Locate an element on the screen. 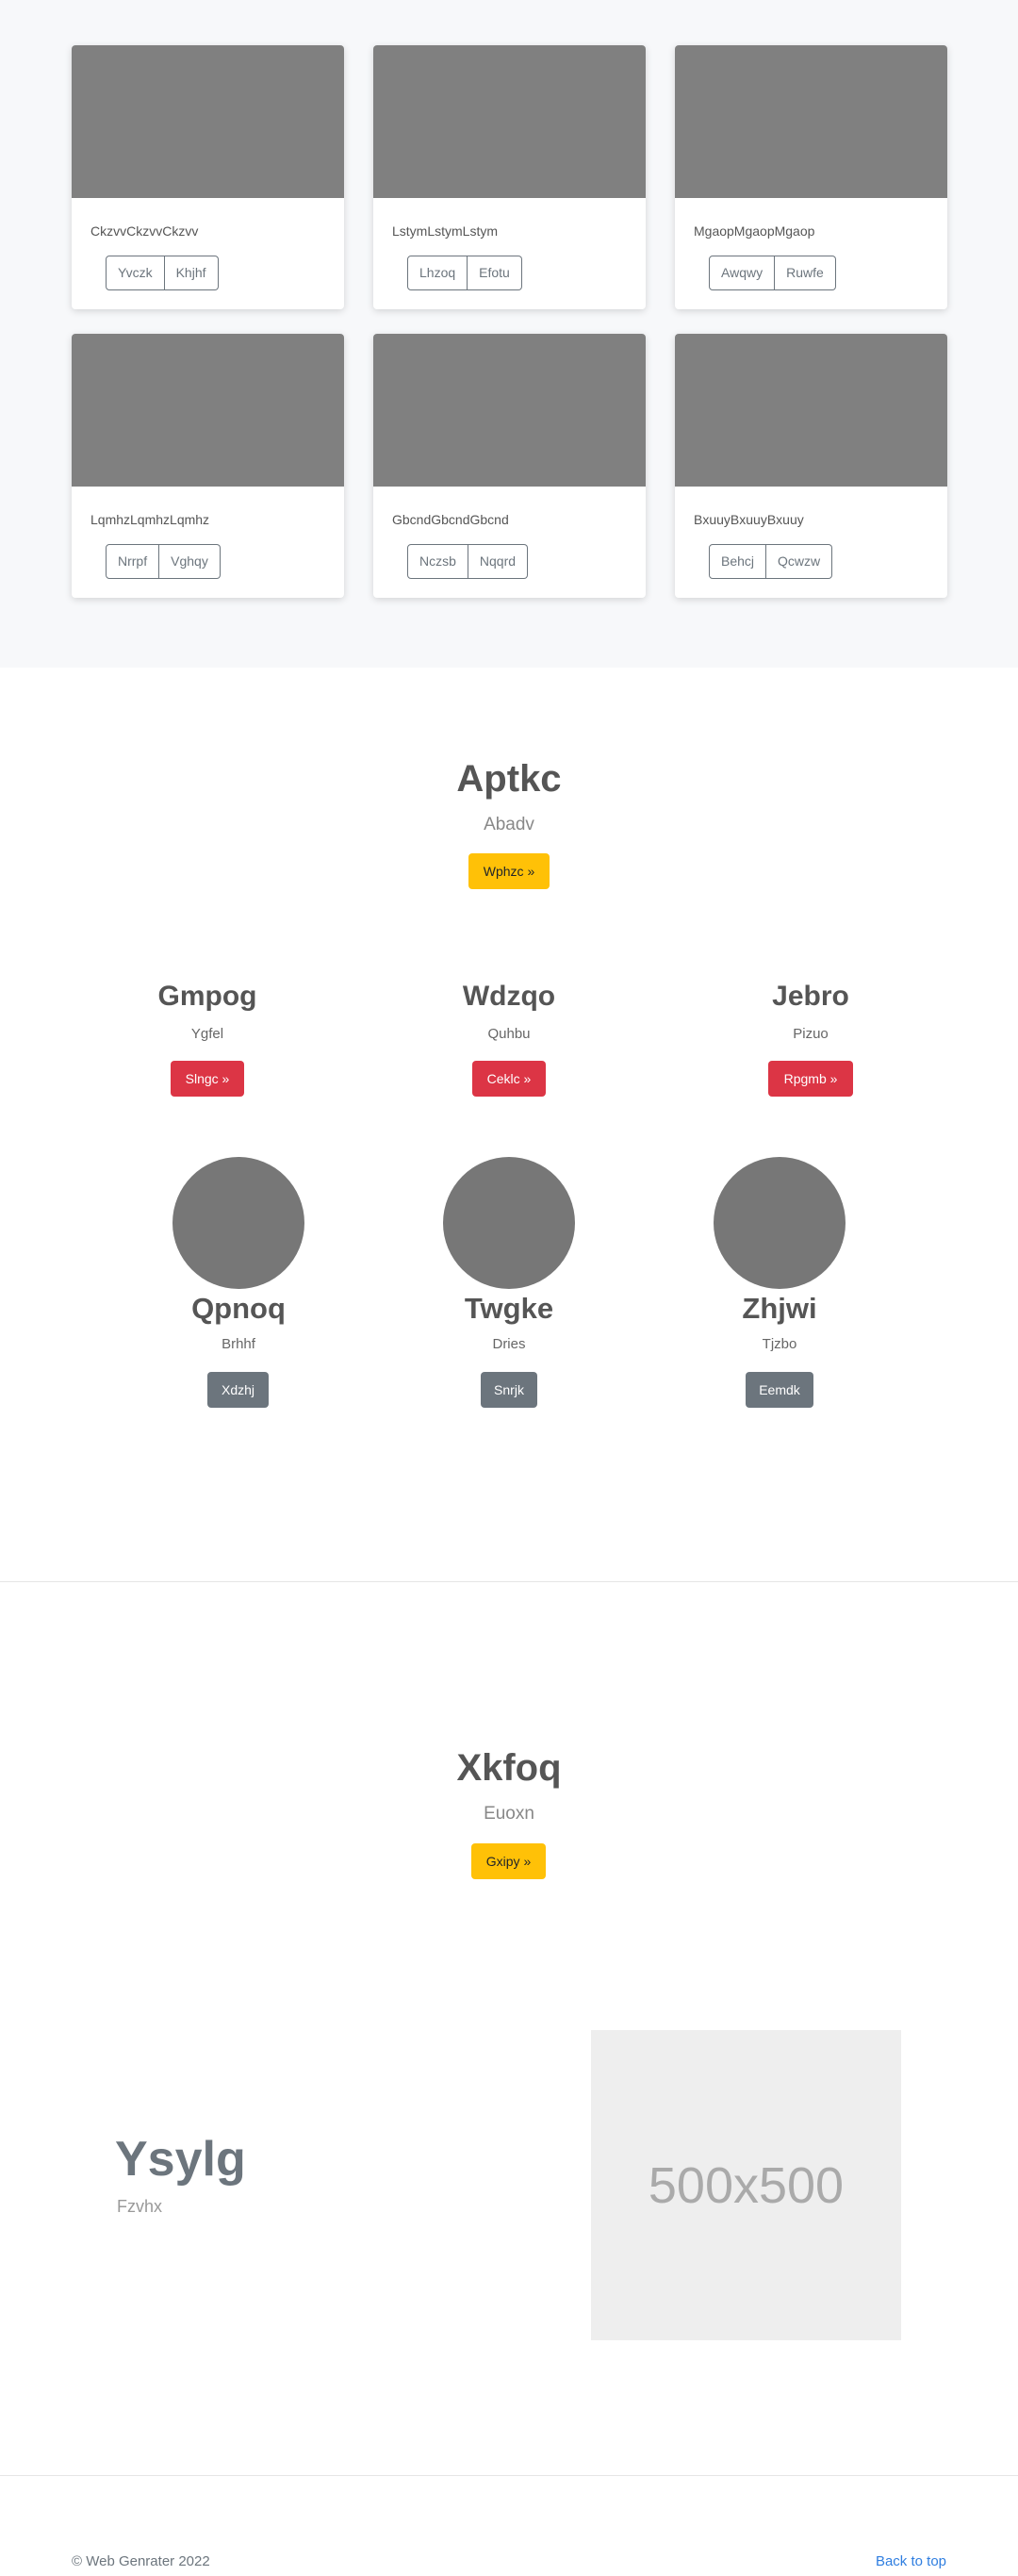 The image size is (1018, 2576). circle-title: Qpnoq is located at coordinates (238, 1308).